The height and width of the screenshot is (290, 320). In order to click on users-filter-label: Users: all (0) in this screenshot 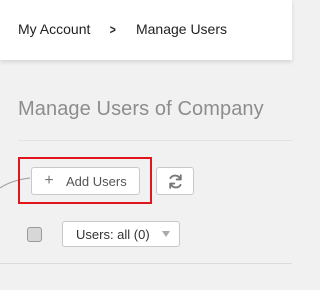, I will do `click(113, 234)`.